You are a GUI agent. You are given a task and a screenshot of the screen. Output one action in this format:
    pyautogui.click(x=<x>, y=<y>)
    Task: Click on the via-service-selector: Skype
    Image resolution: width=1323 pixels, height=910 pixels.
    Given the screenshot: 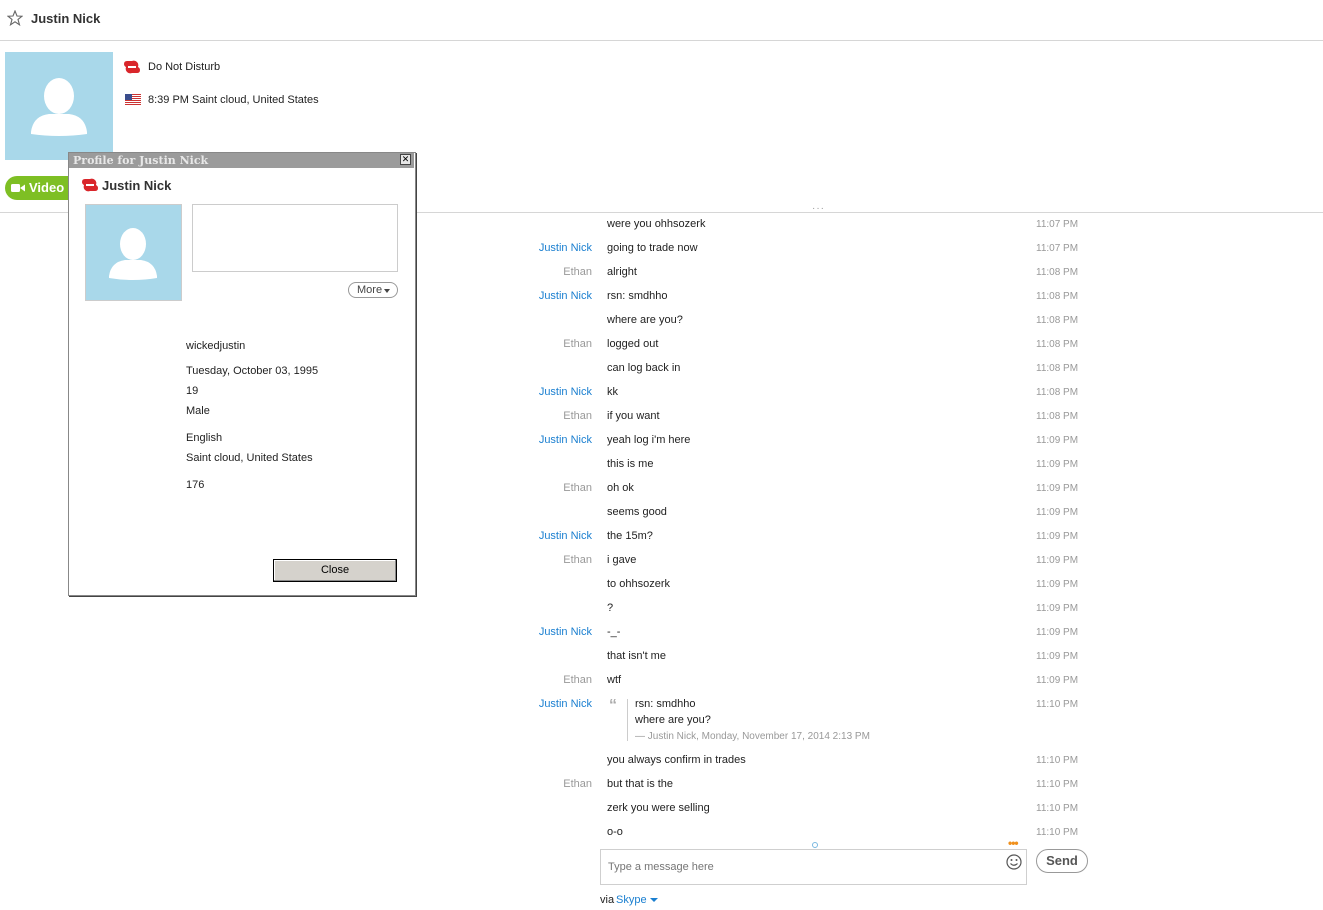 What is the action you would take?
    pyautogui.click(x=631, y=900)
    